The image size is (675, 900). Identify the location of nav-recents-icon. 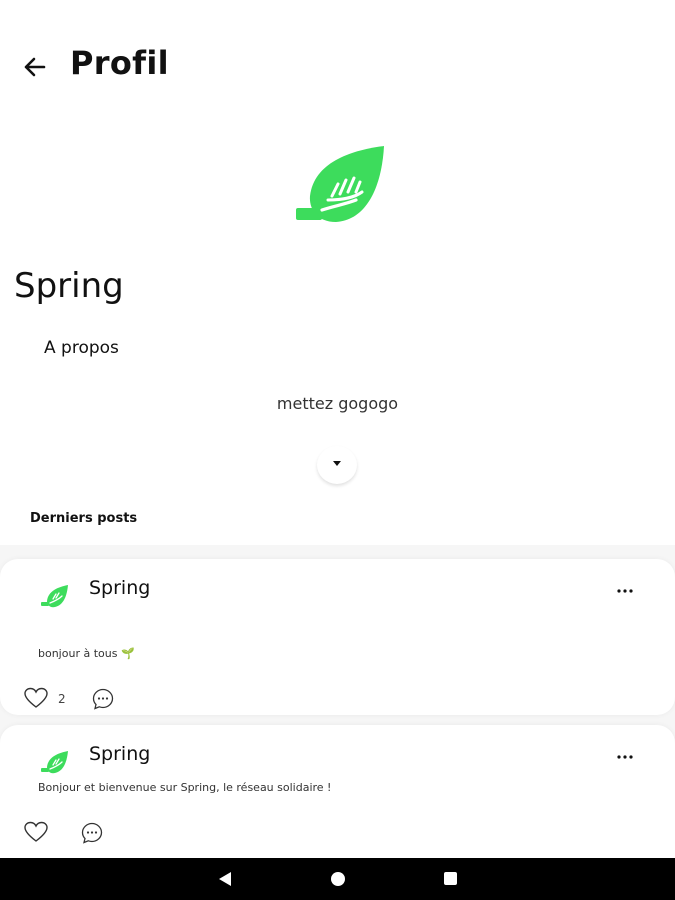
(450, 878).